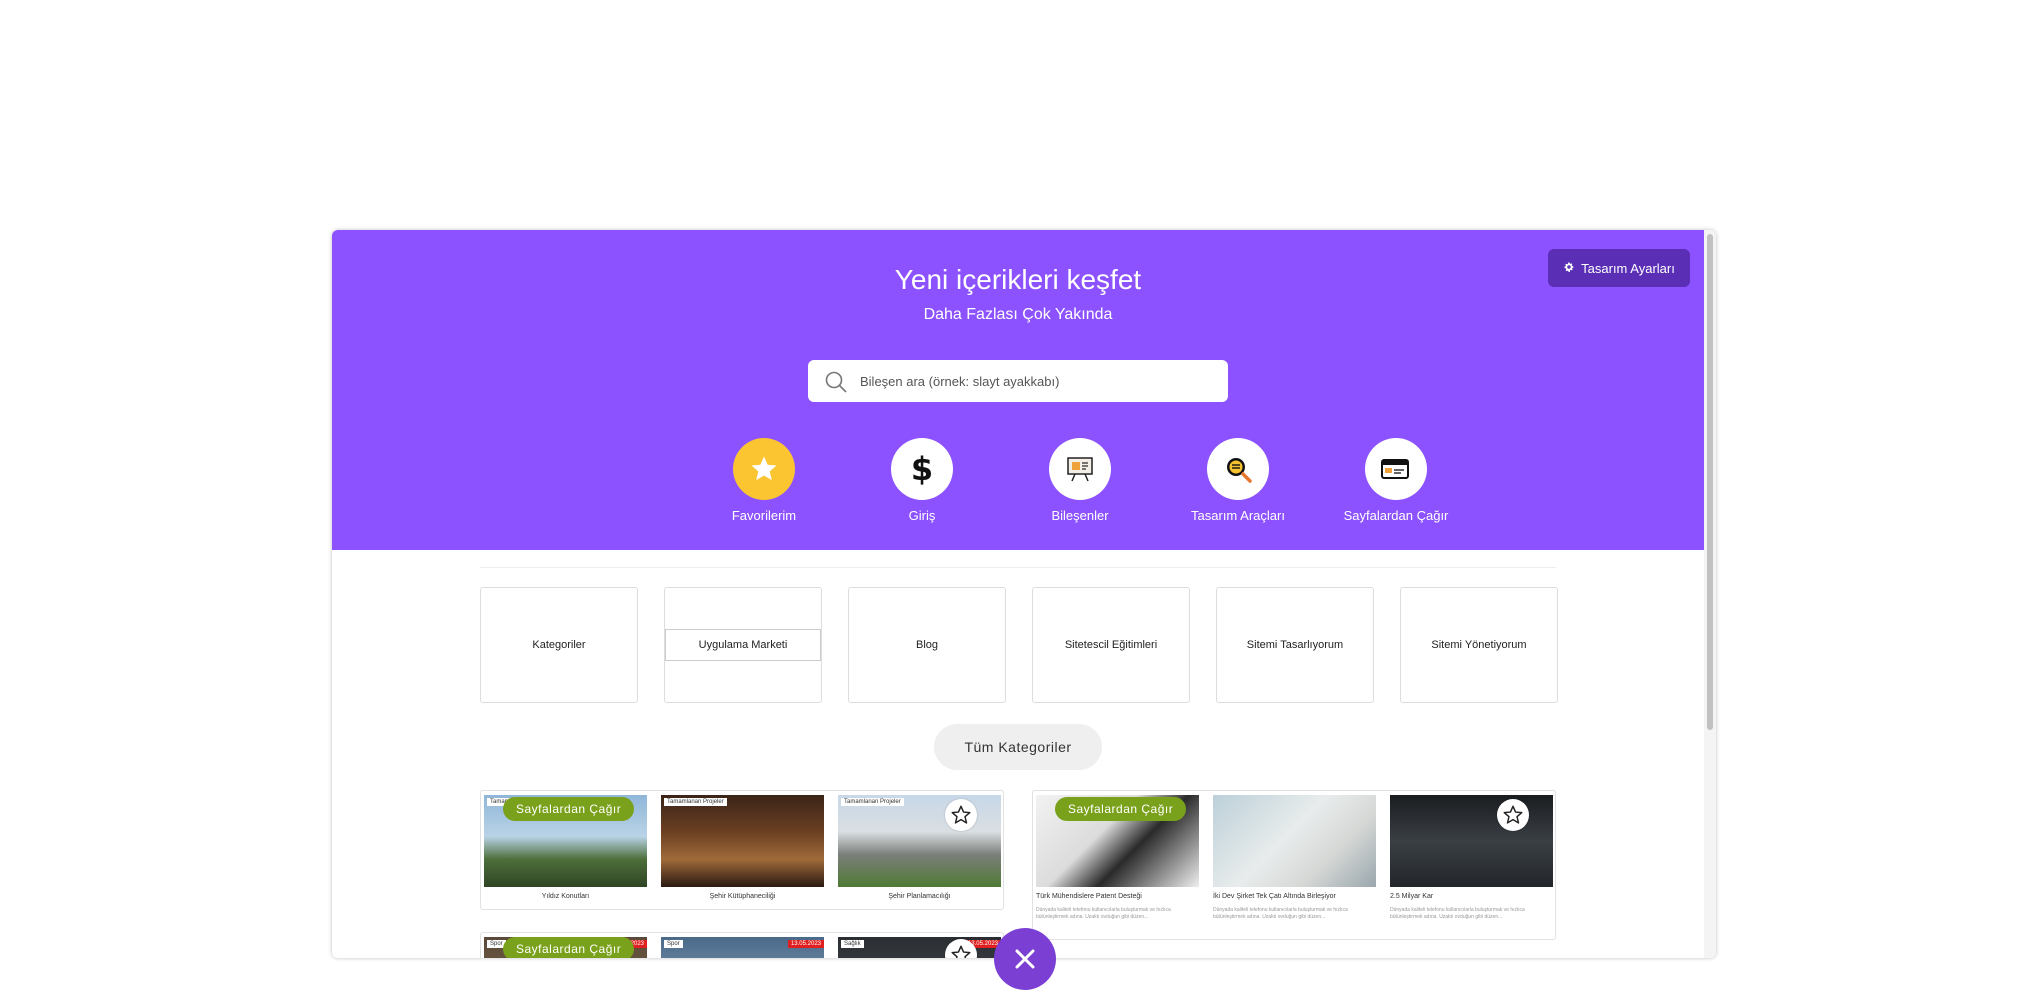  I want to click on search-box, so click(1018, 381).